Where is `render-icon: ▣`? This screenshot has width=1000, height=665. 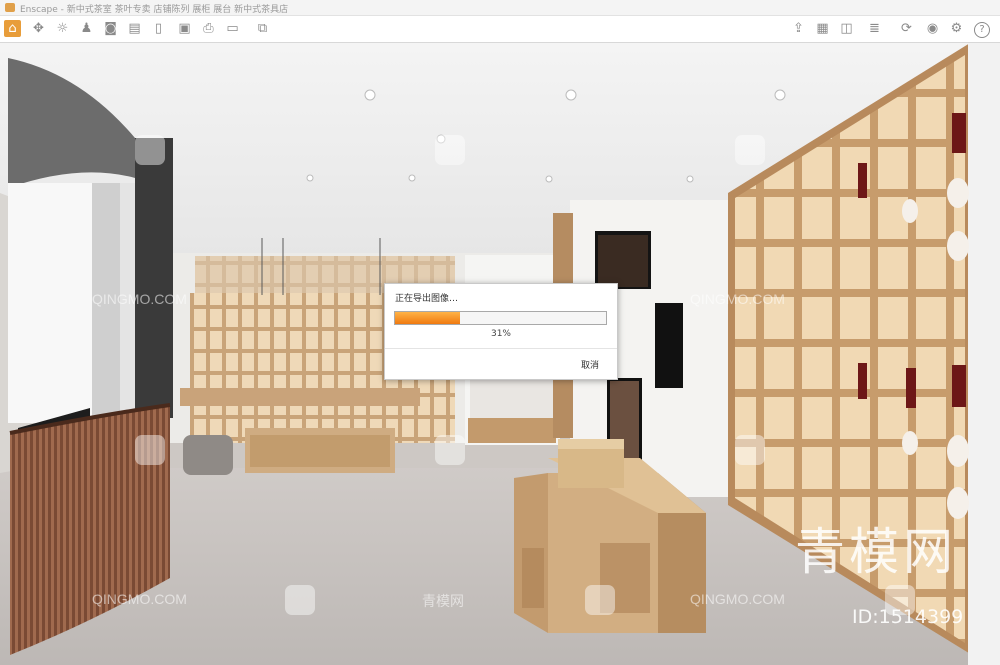 render-icon: ▣ is located at coordinates (184, 28).